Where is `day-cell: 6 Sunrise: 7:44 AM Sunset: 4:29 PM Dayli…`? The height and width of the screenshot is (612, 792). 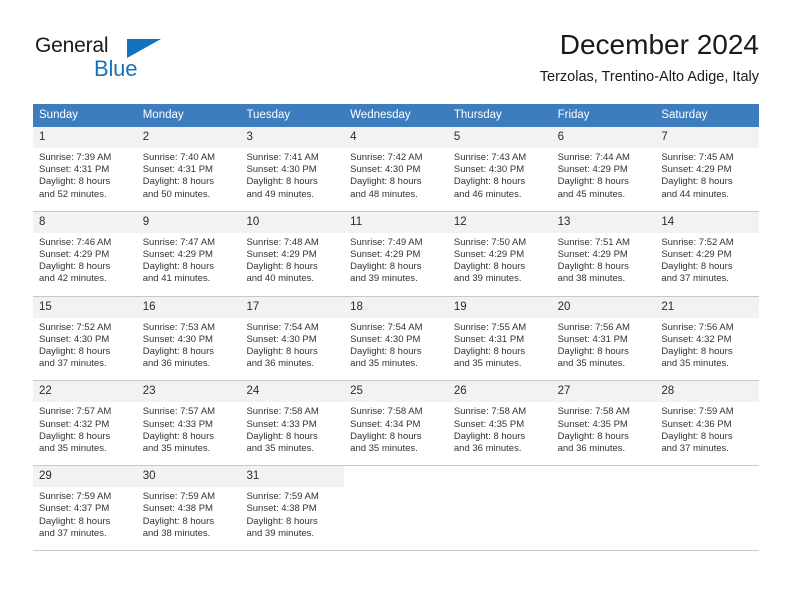 day-cell: 6 Sunrise: 7:44 AM Sunset: 4:29 PM Dayli… is located at coordinates (603, 169).